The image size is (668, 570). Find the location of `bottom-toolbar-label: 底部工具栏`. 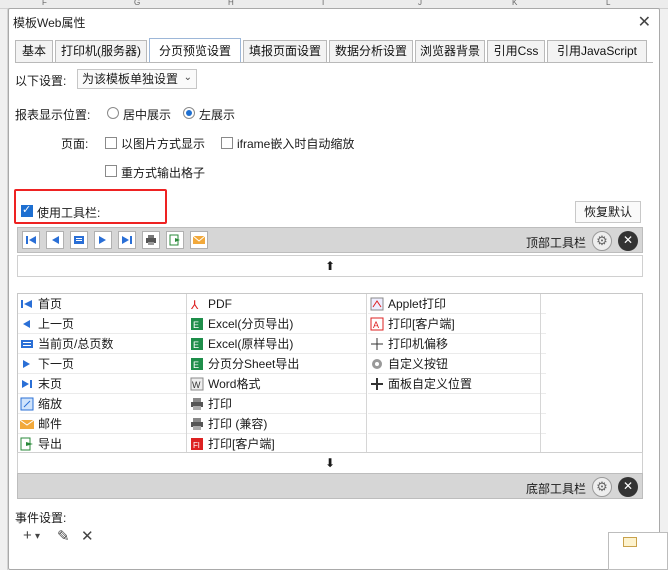

bottom-toolbar-label: 底部工具栏 is located at coordinates (556, 489).